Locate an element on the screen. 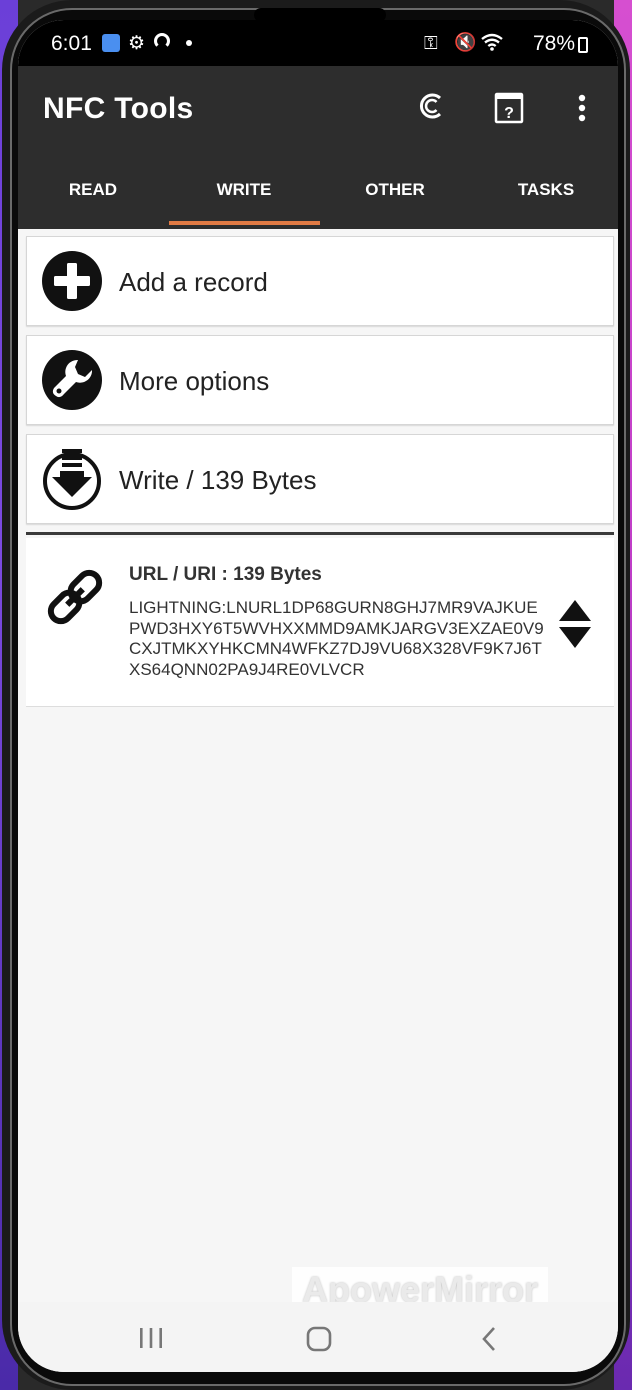 This screenshot has width=632, height=1390. sync-notification-icon is located at coordinates (162, 41).